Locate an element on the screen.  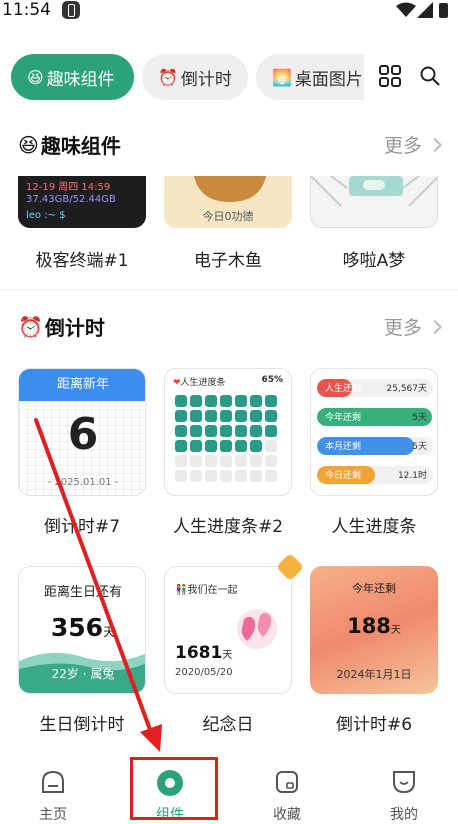
nav-item-favorites: 收藏 is located at coordinates (287, 787).